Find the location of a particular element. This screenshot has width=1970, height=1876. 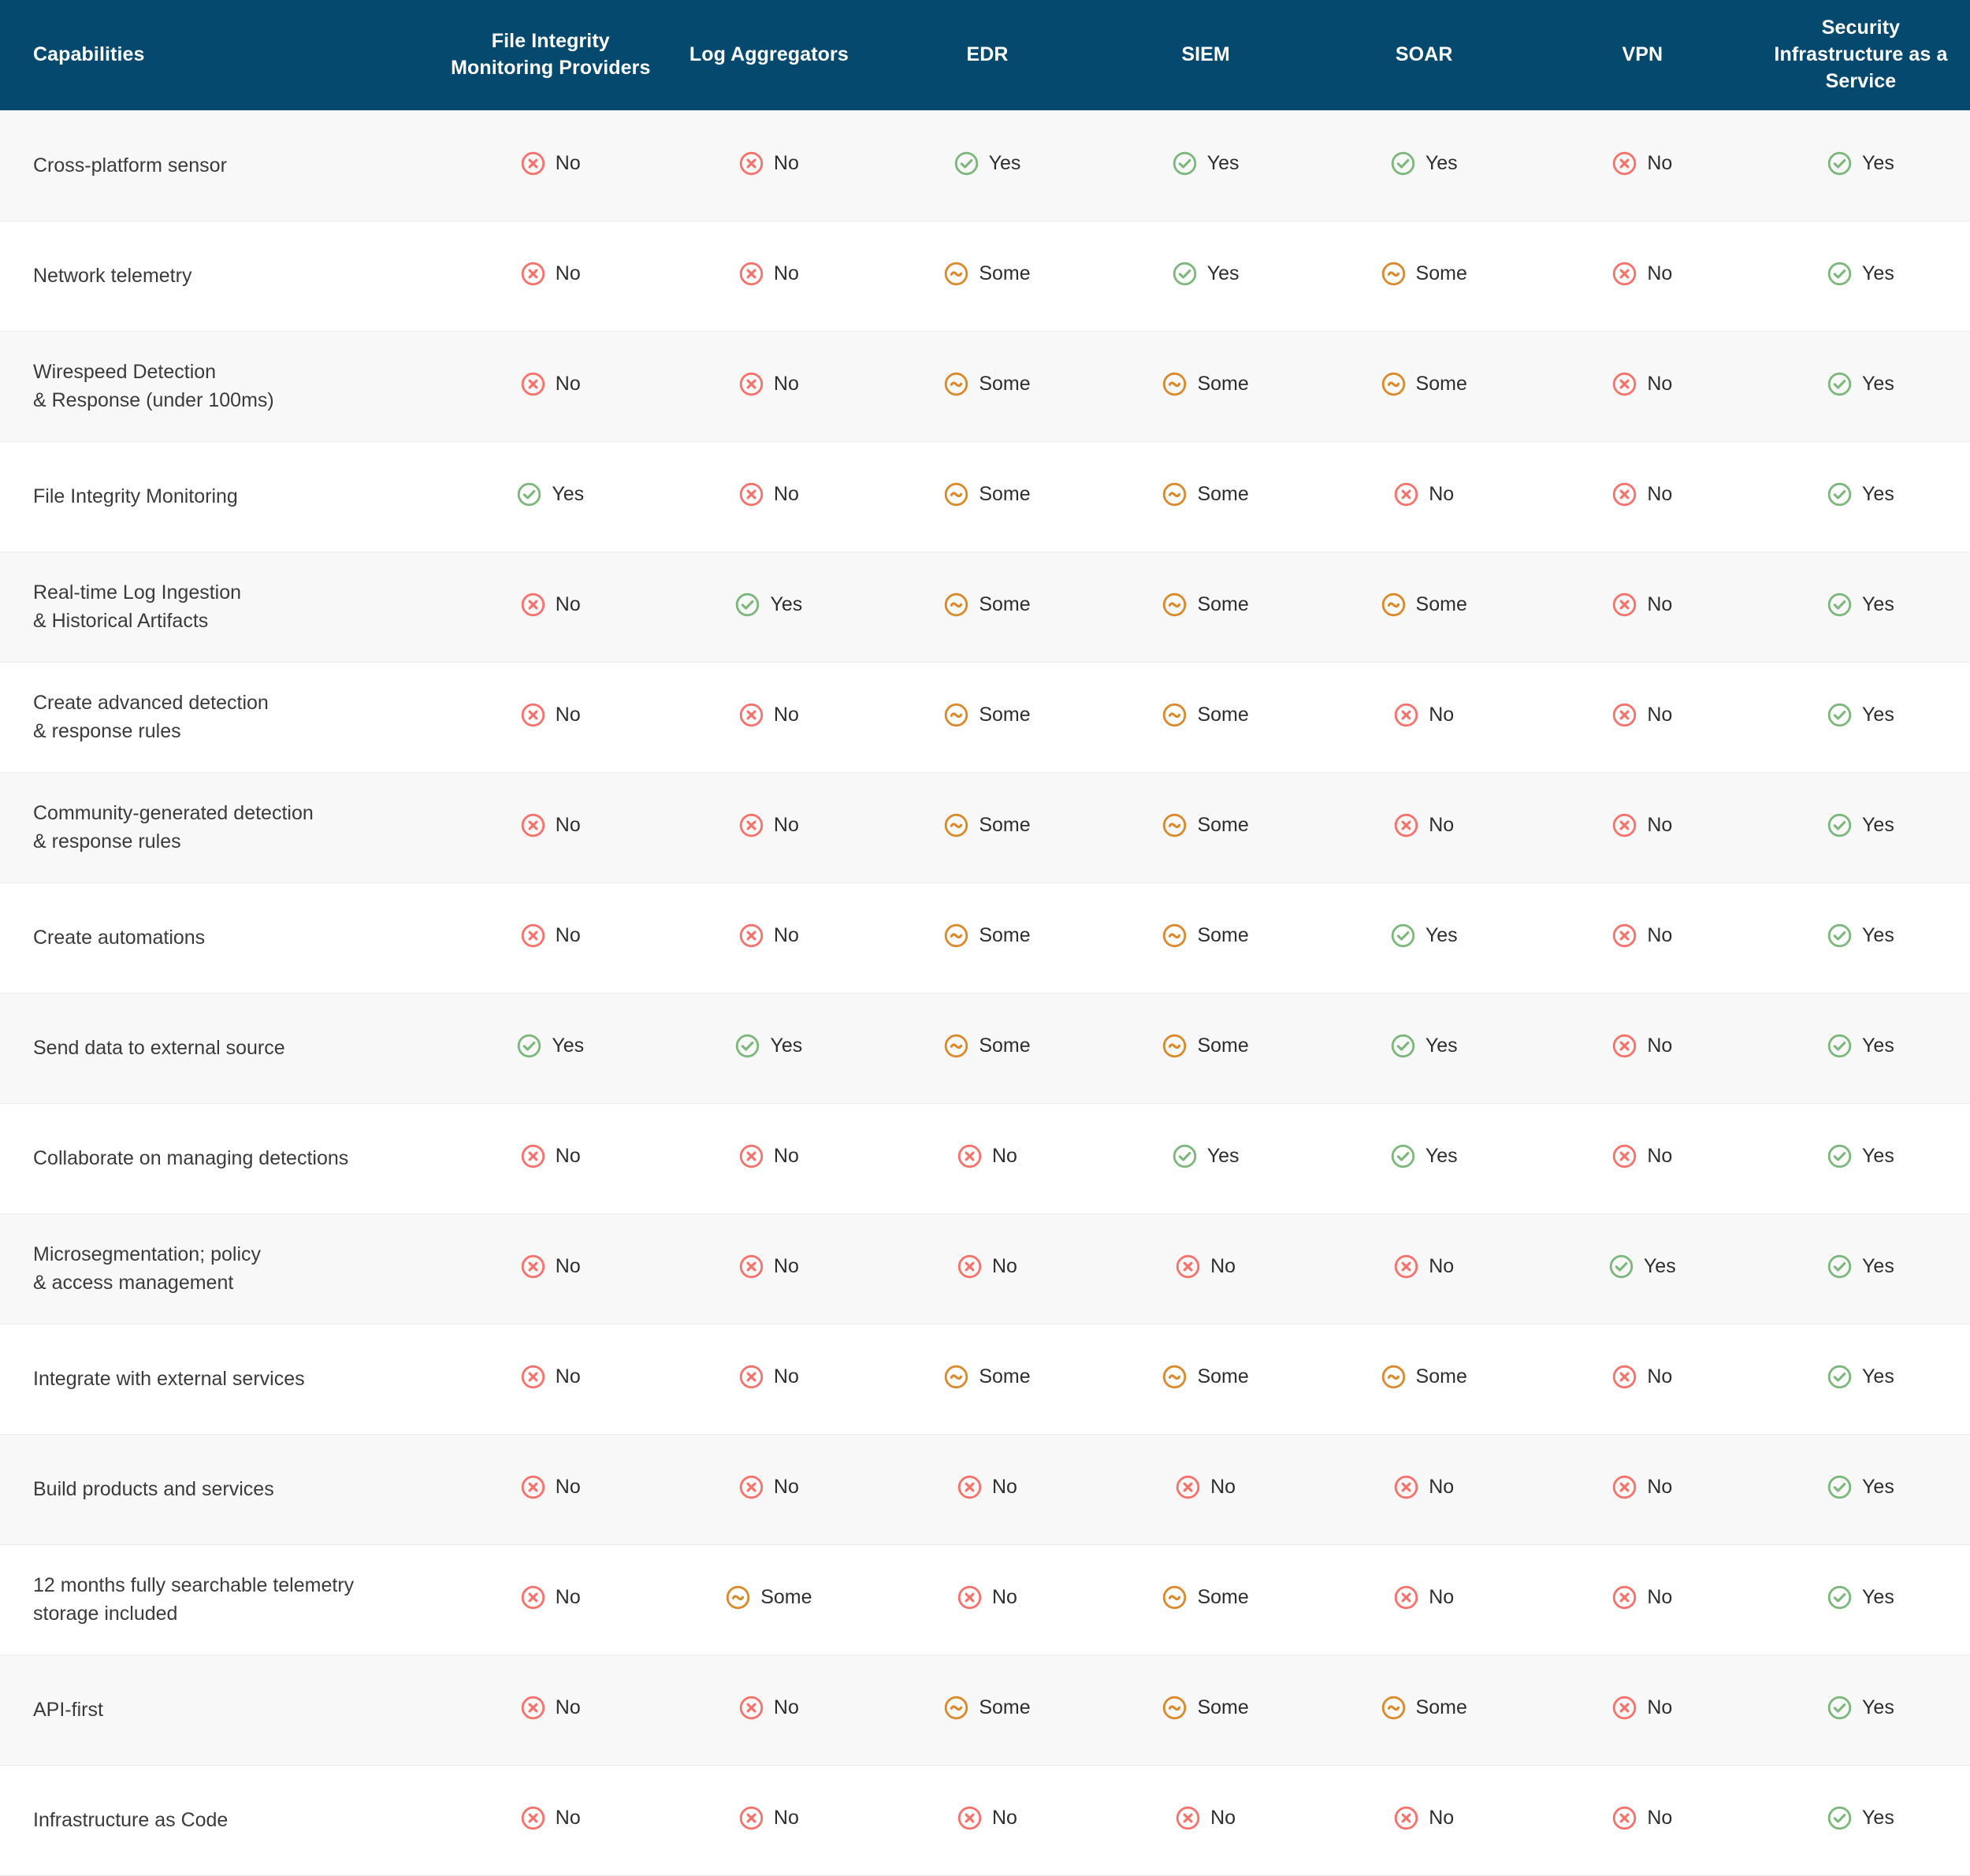

support-cell-siem: No is located at coordinates (1206, 1489).